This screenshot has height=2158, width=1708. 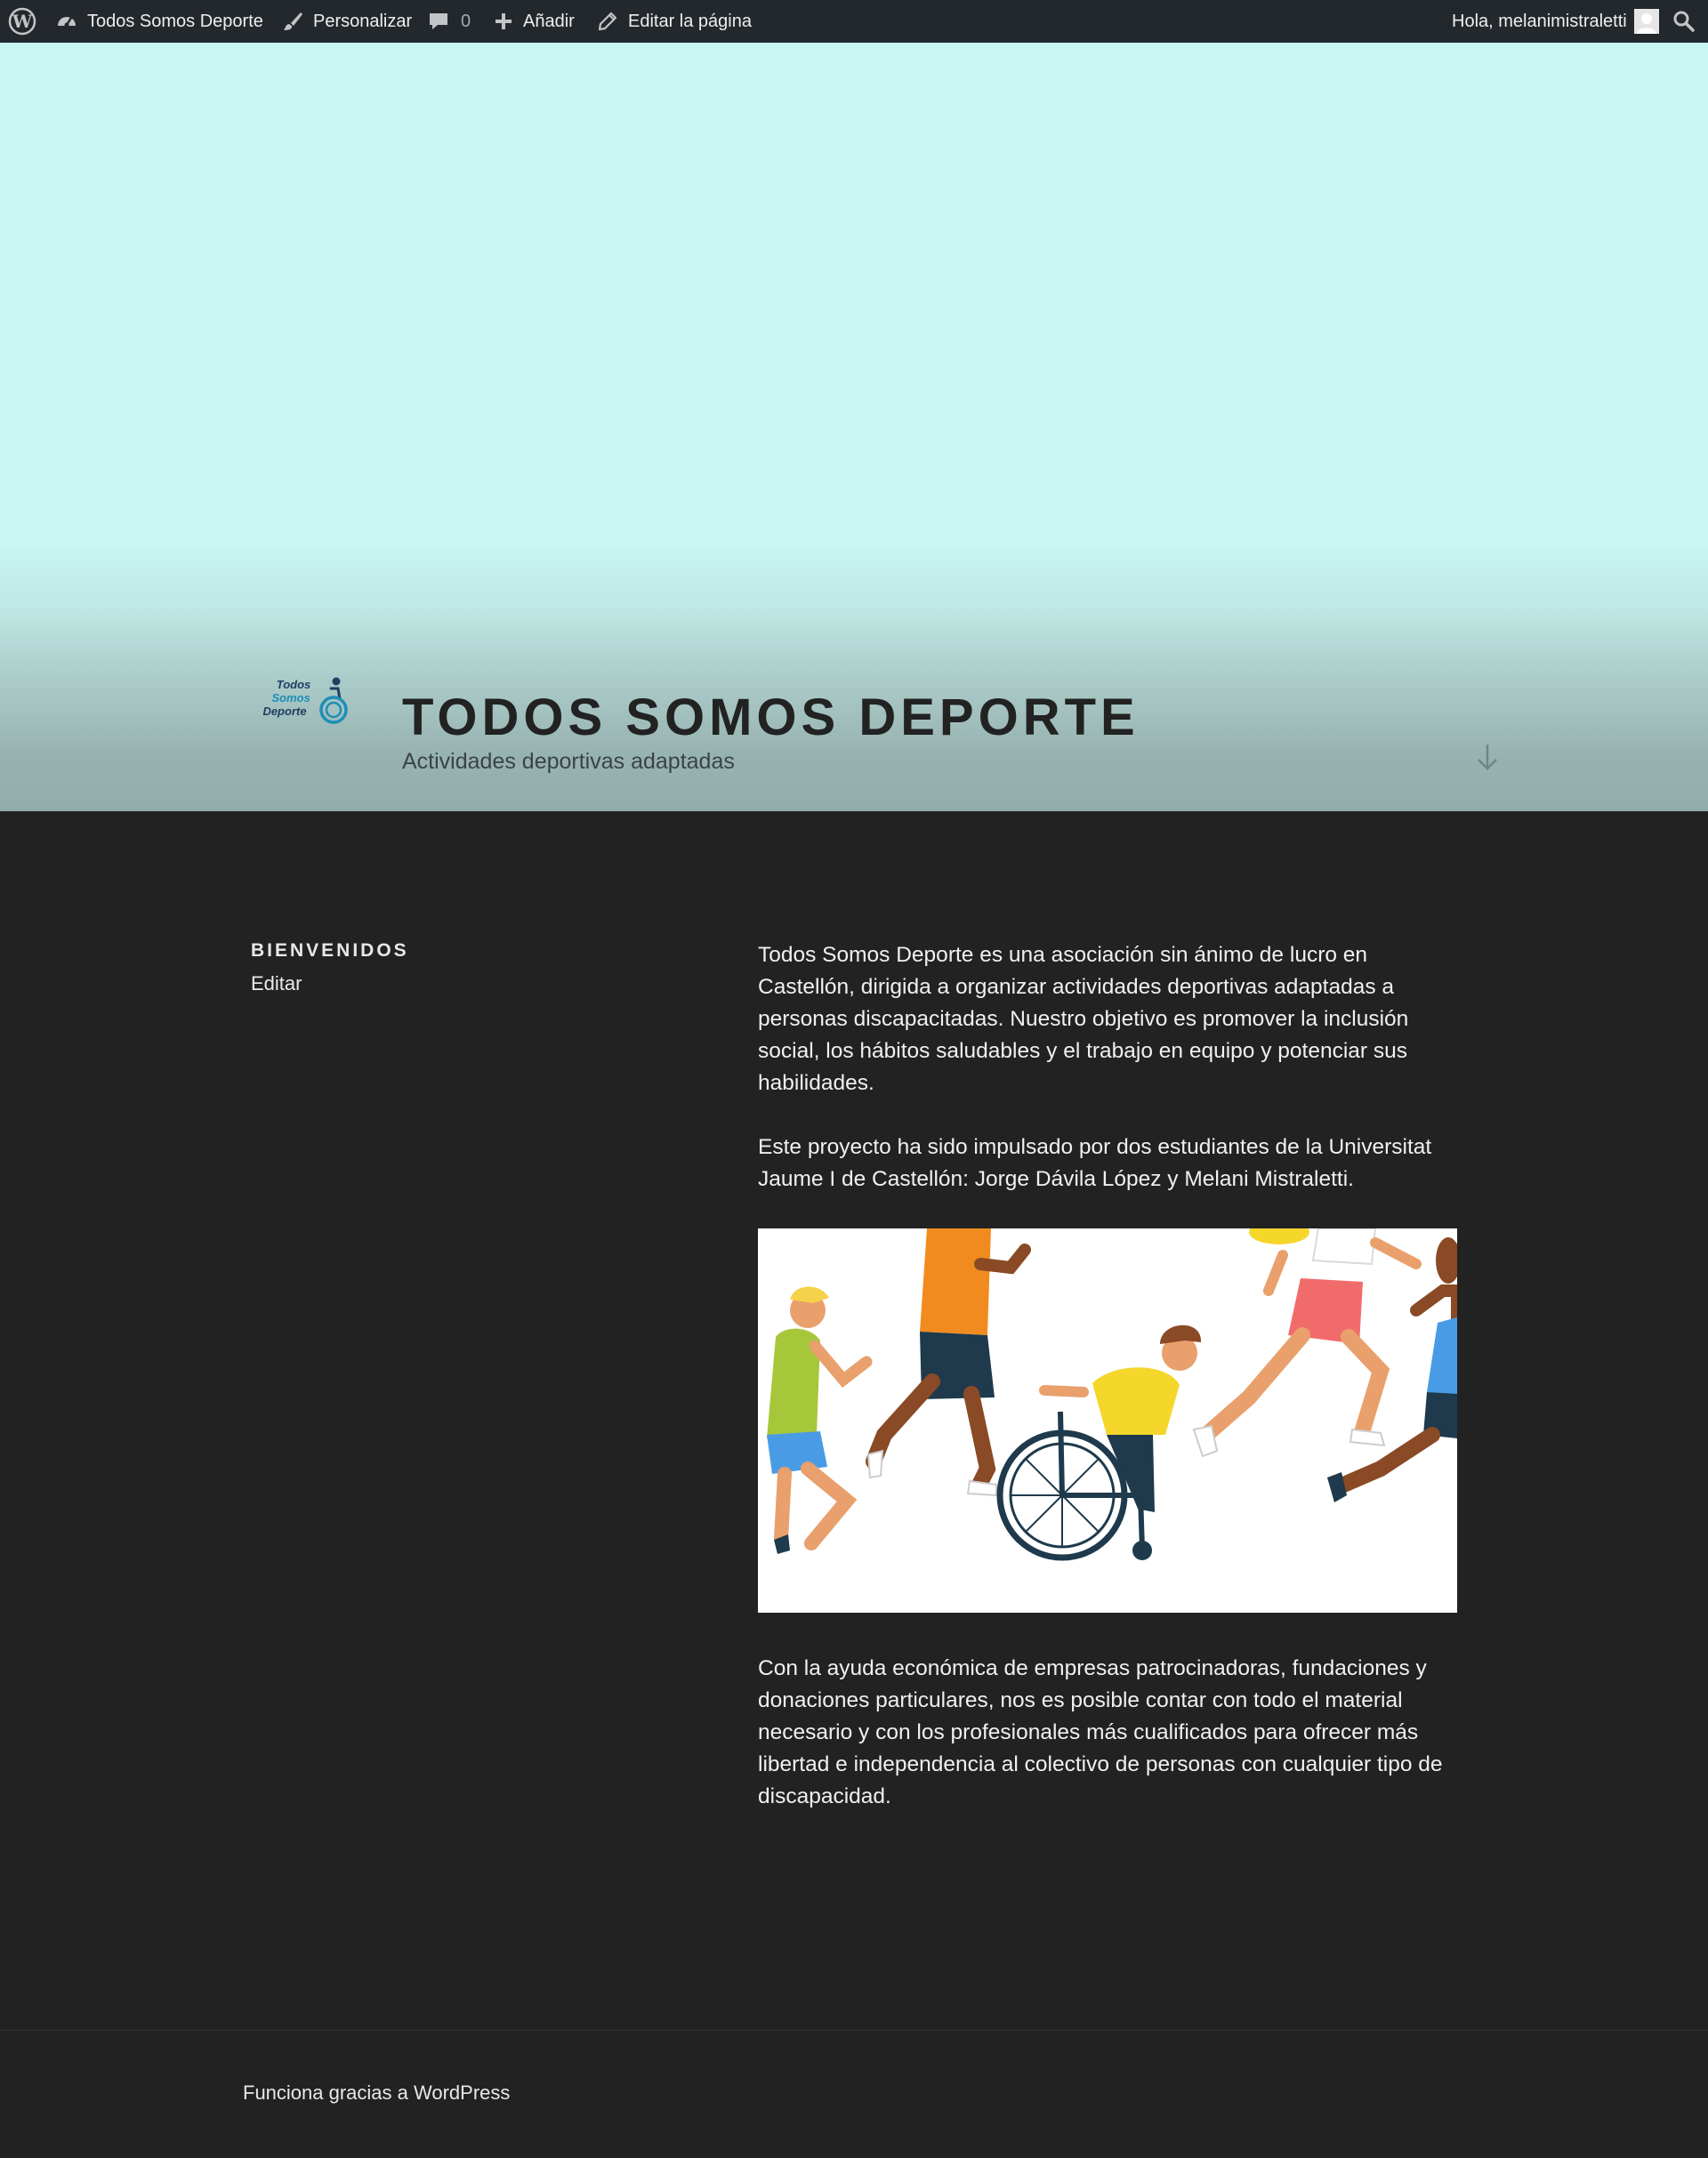 I want to click on svg-text: Todos, so click(x=294, y=684).